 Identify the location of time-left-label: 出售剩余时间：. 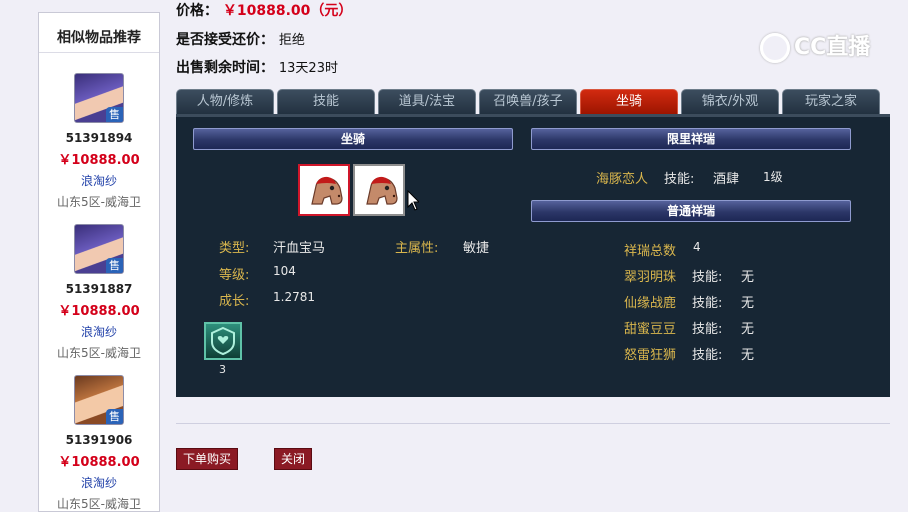
(225, 68).